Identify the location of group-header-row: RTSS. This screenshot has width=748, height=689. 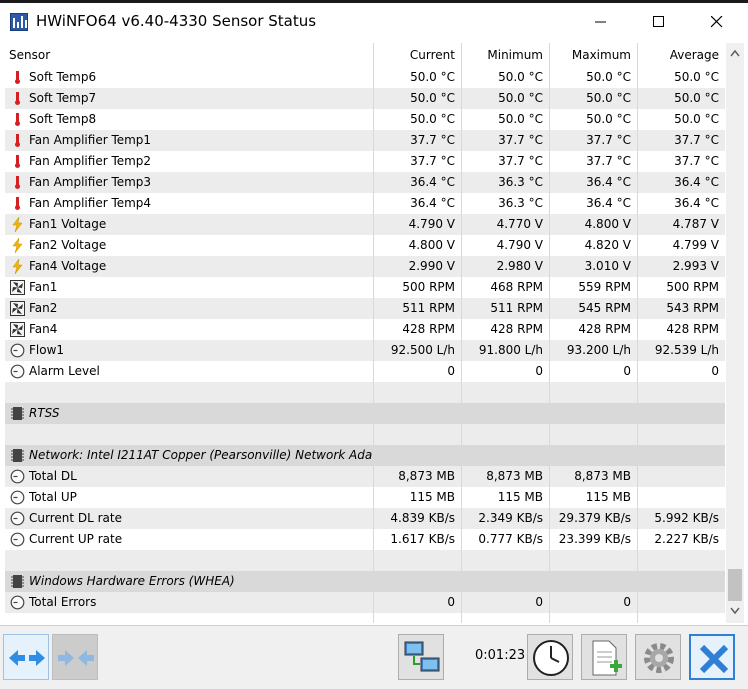
(365, 413).